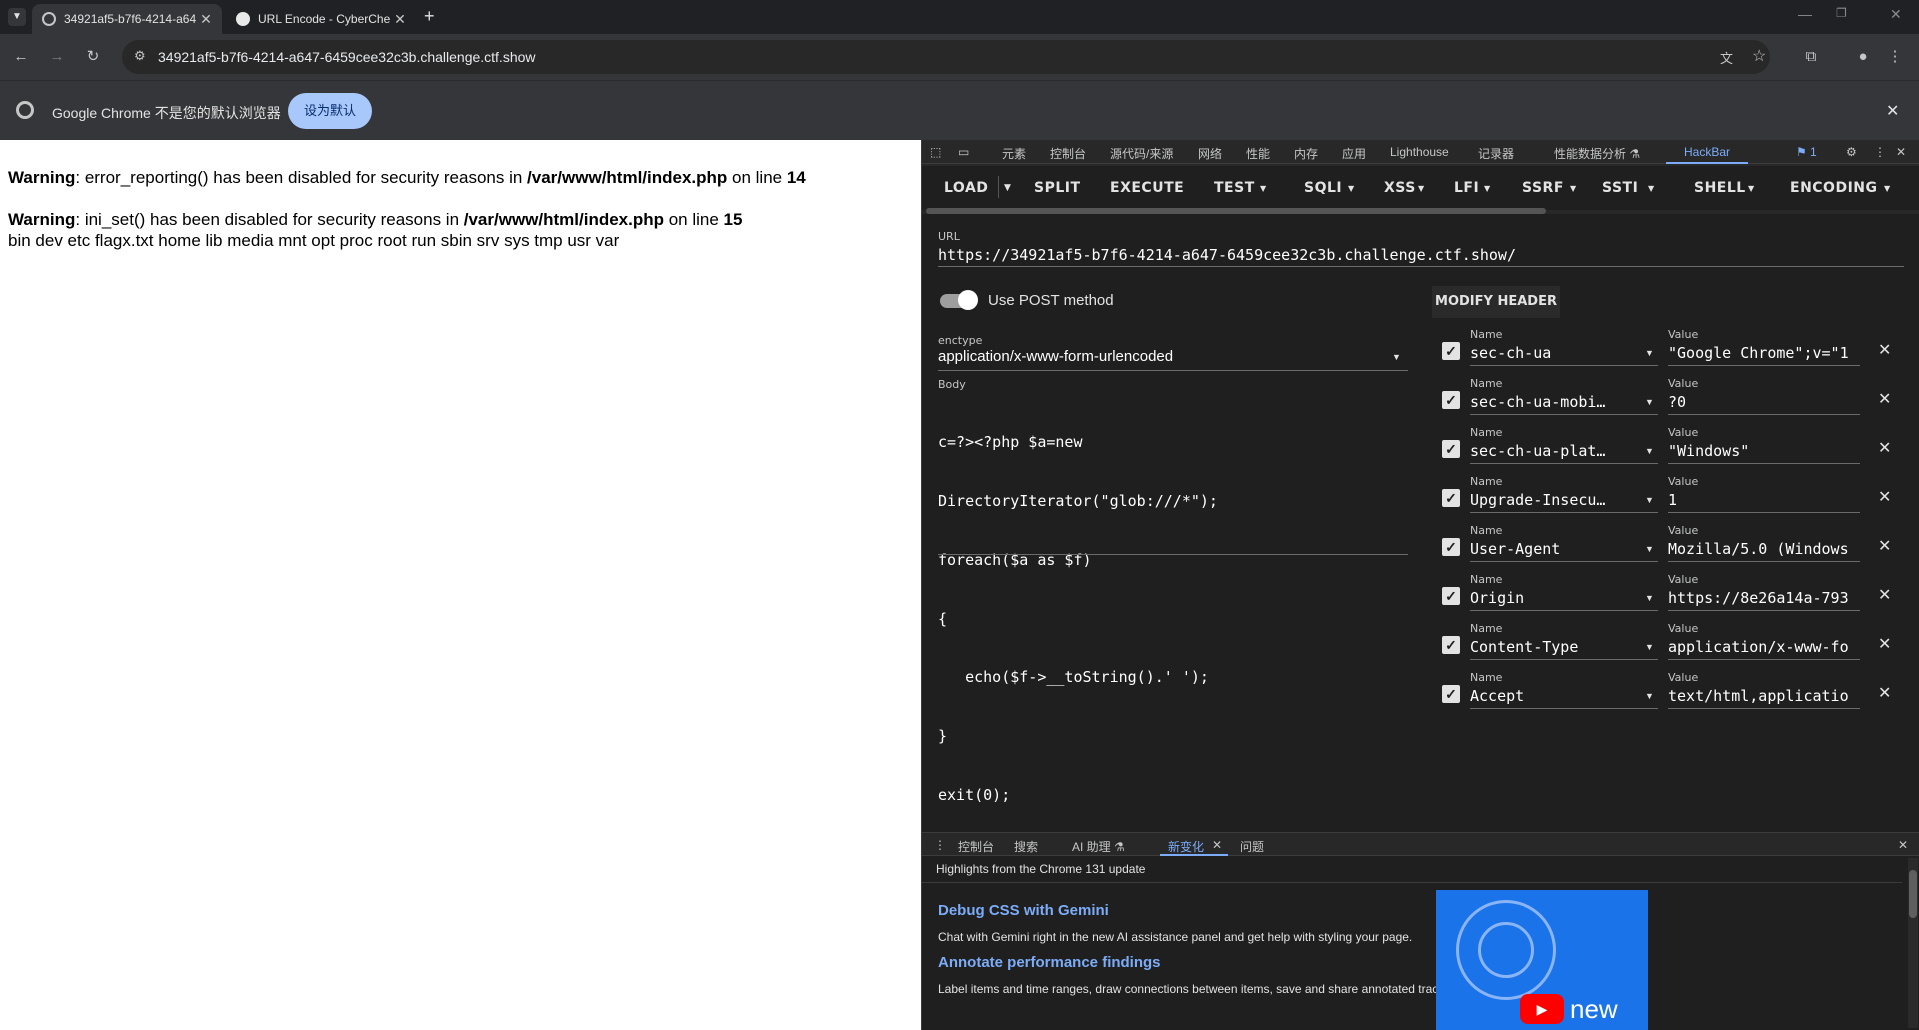 Image resolution: width=1919 pixels, height=1030 pixels. I want to click on new-tab-icon: +, so click(429, 16).